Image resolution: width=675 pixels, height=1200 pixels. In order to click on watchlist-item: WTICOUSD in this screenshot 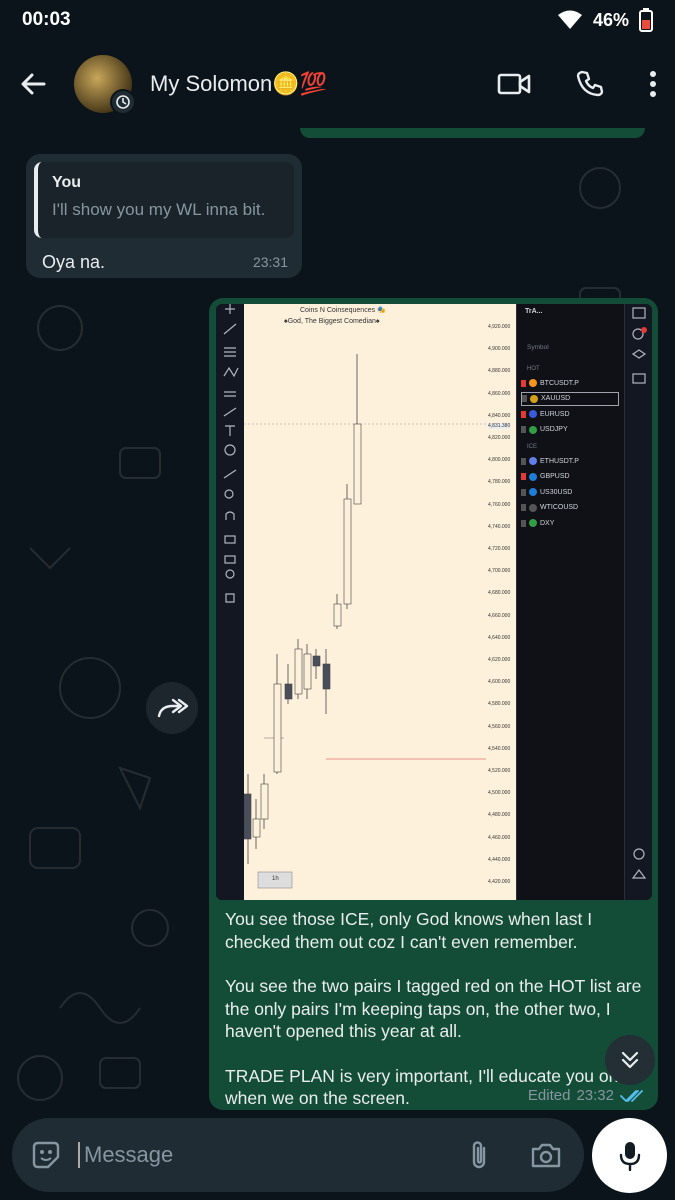, I will do `click(549, 508)`.